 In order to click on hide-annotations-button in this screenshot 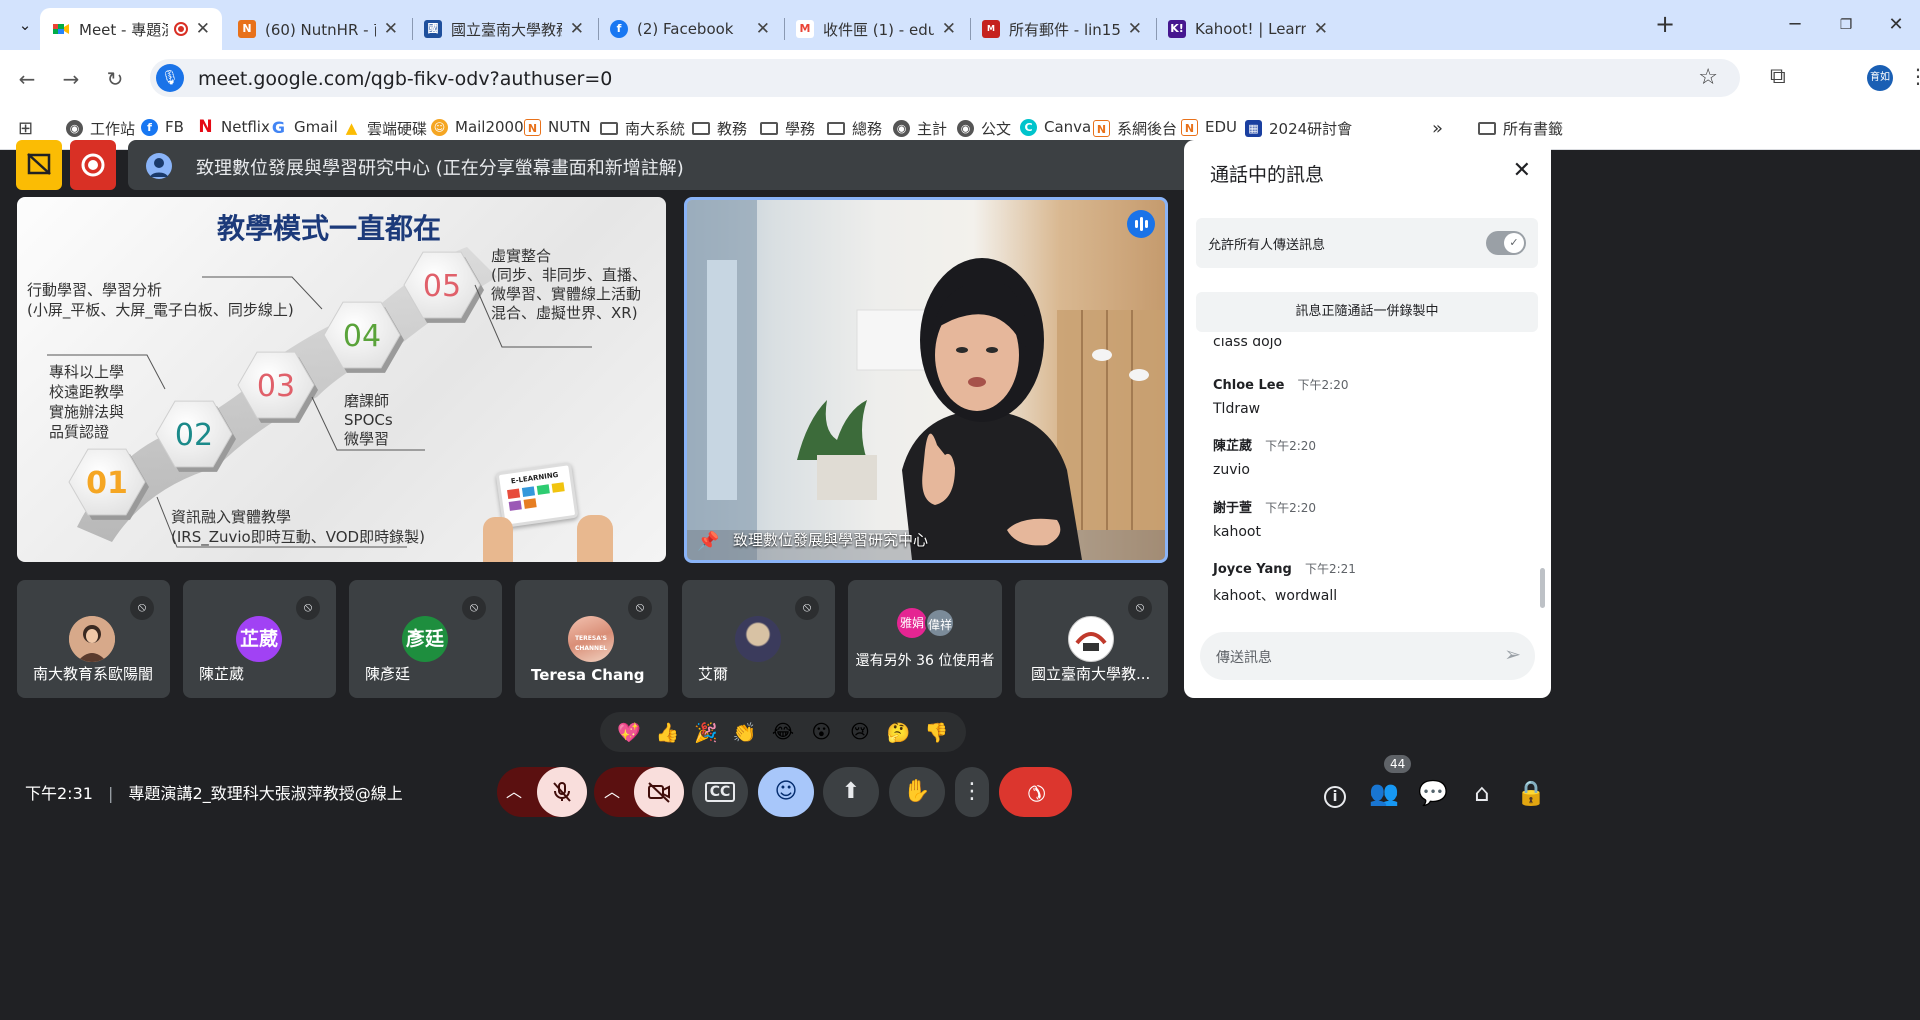, I will do `click(39, 165)`.